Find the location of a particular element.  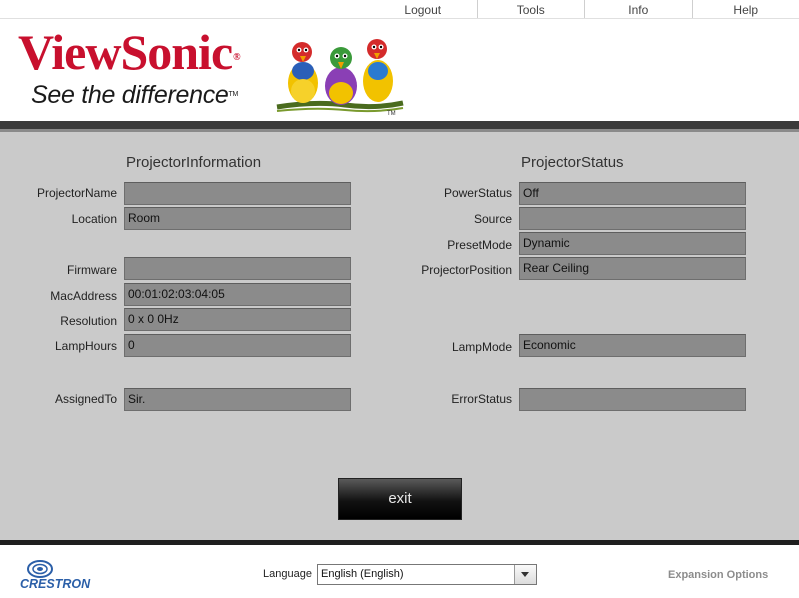

projector-information-title: ProjectorInformation is located at coordinates (194, 162).